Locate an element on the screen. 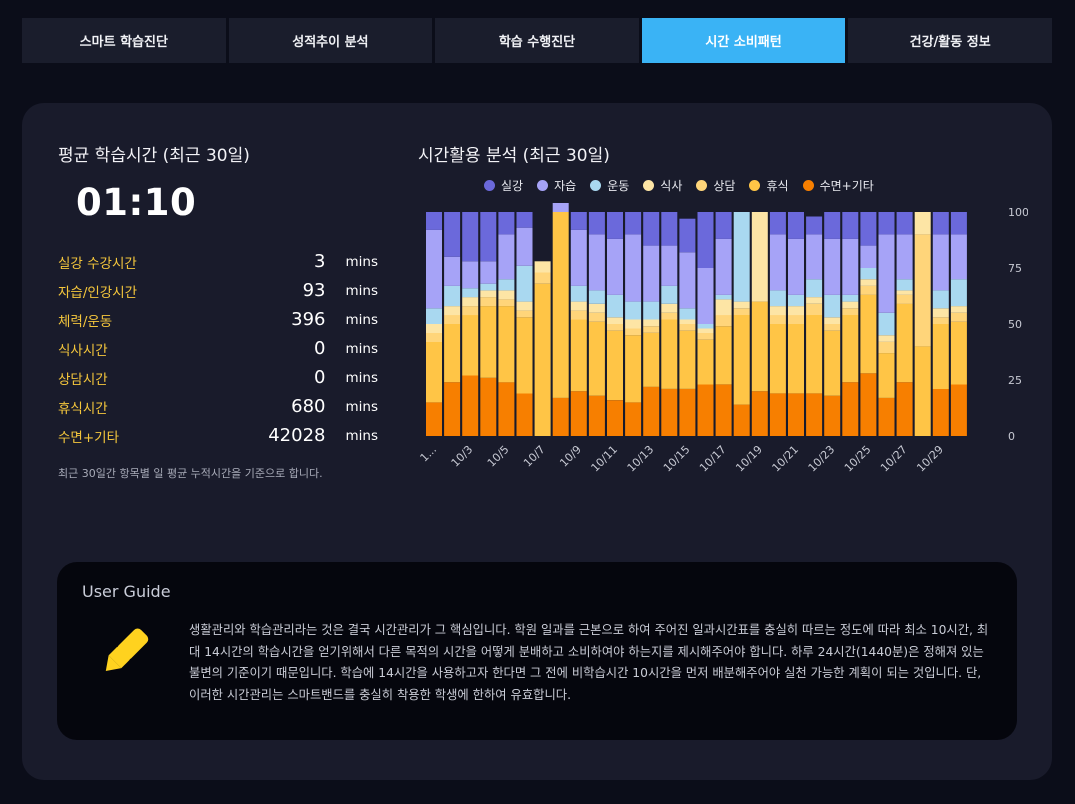 Image resolution: width=1075 pixels, height=804 pixels. tab-health-activity: 건강/활동 정보 is located at coordinates (950, 40).